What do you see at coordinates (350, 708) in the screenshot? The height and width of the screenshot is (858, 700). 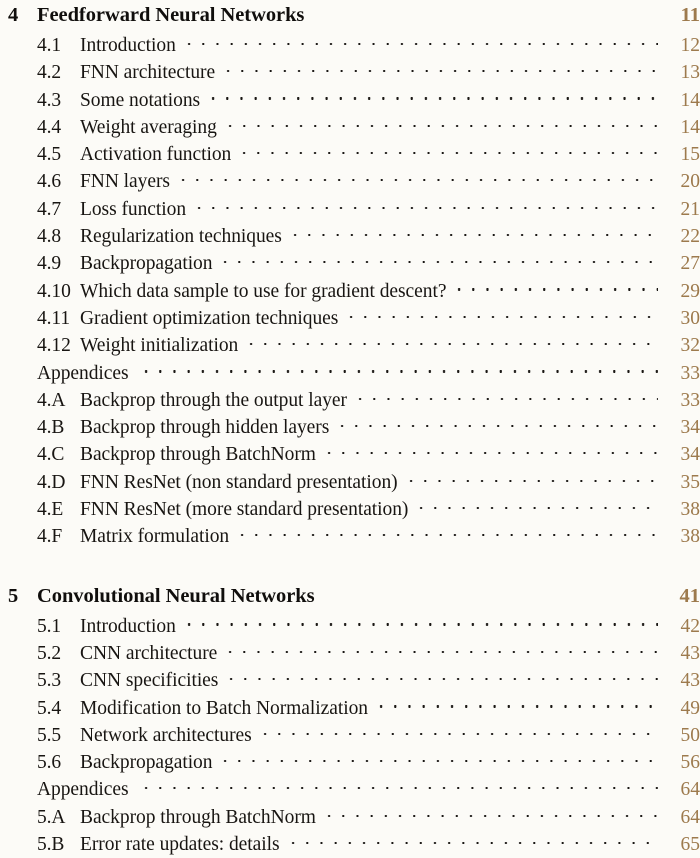 I see `toc-section-row: 5.4 Modification to Batch Normalization 49` at bounding box center [350, 708].